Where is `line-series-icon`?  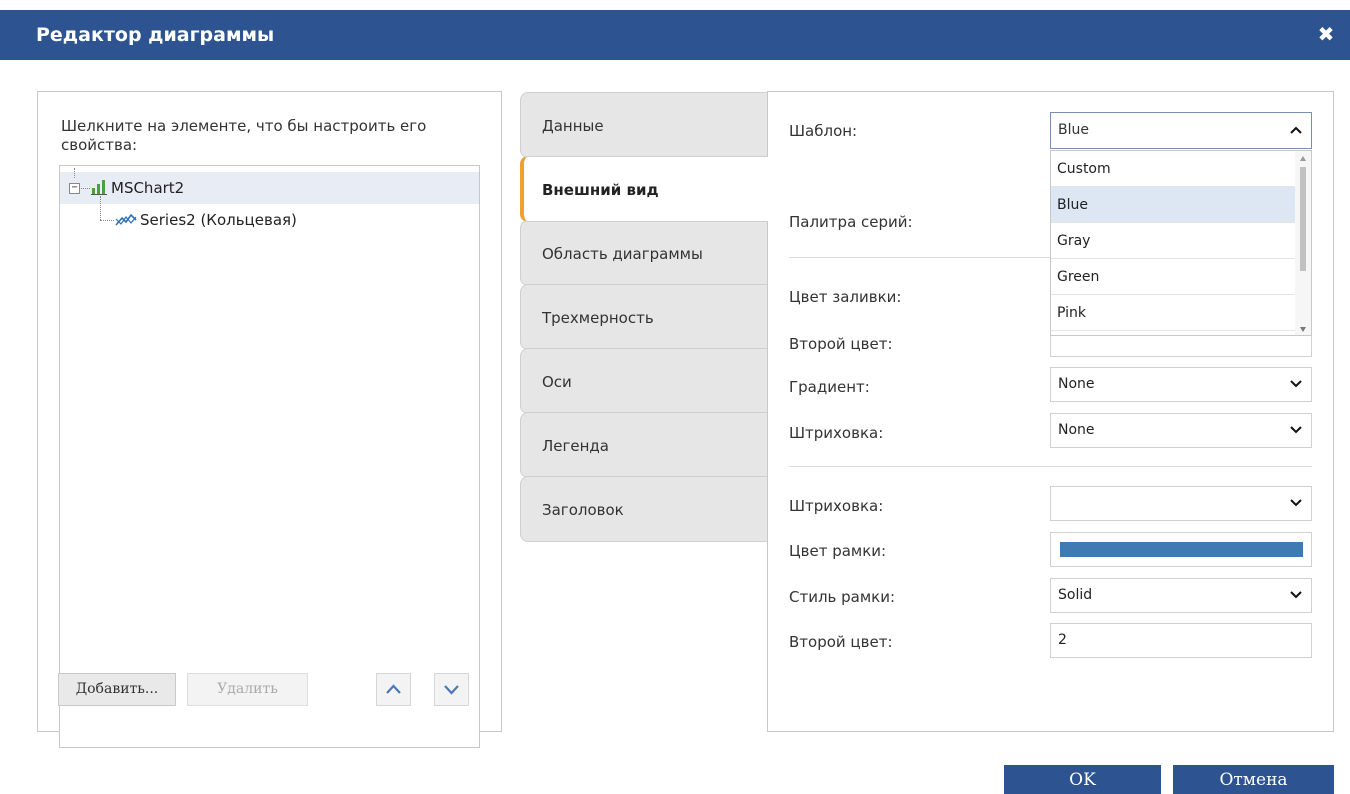
line-series-icon is located at coordinates (126, 220).